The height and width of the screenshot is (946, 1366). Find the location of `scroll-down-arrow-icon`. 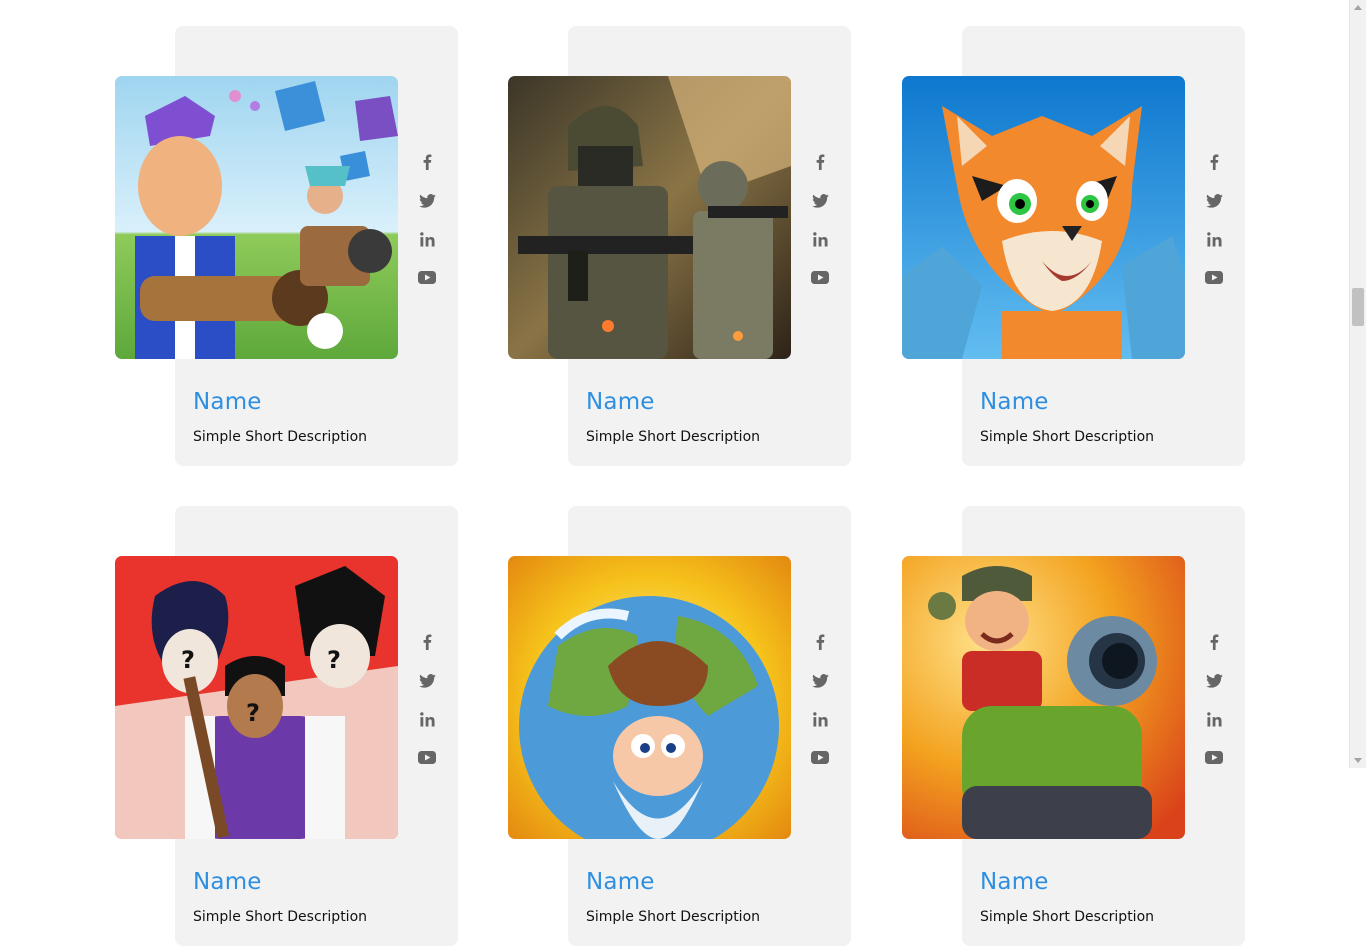

scroll-down-arrow-icon is located at coordinates (1358, 760).